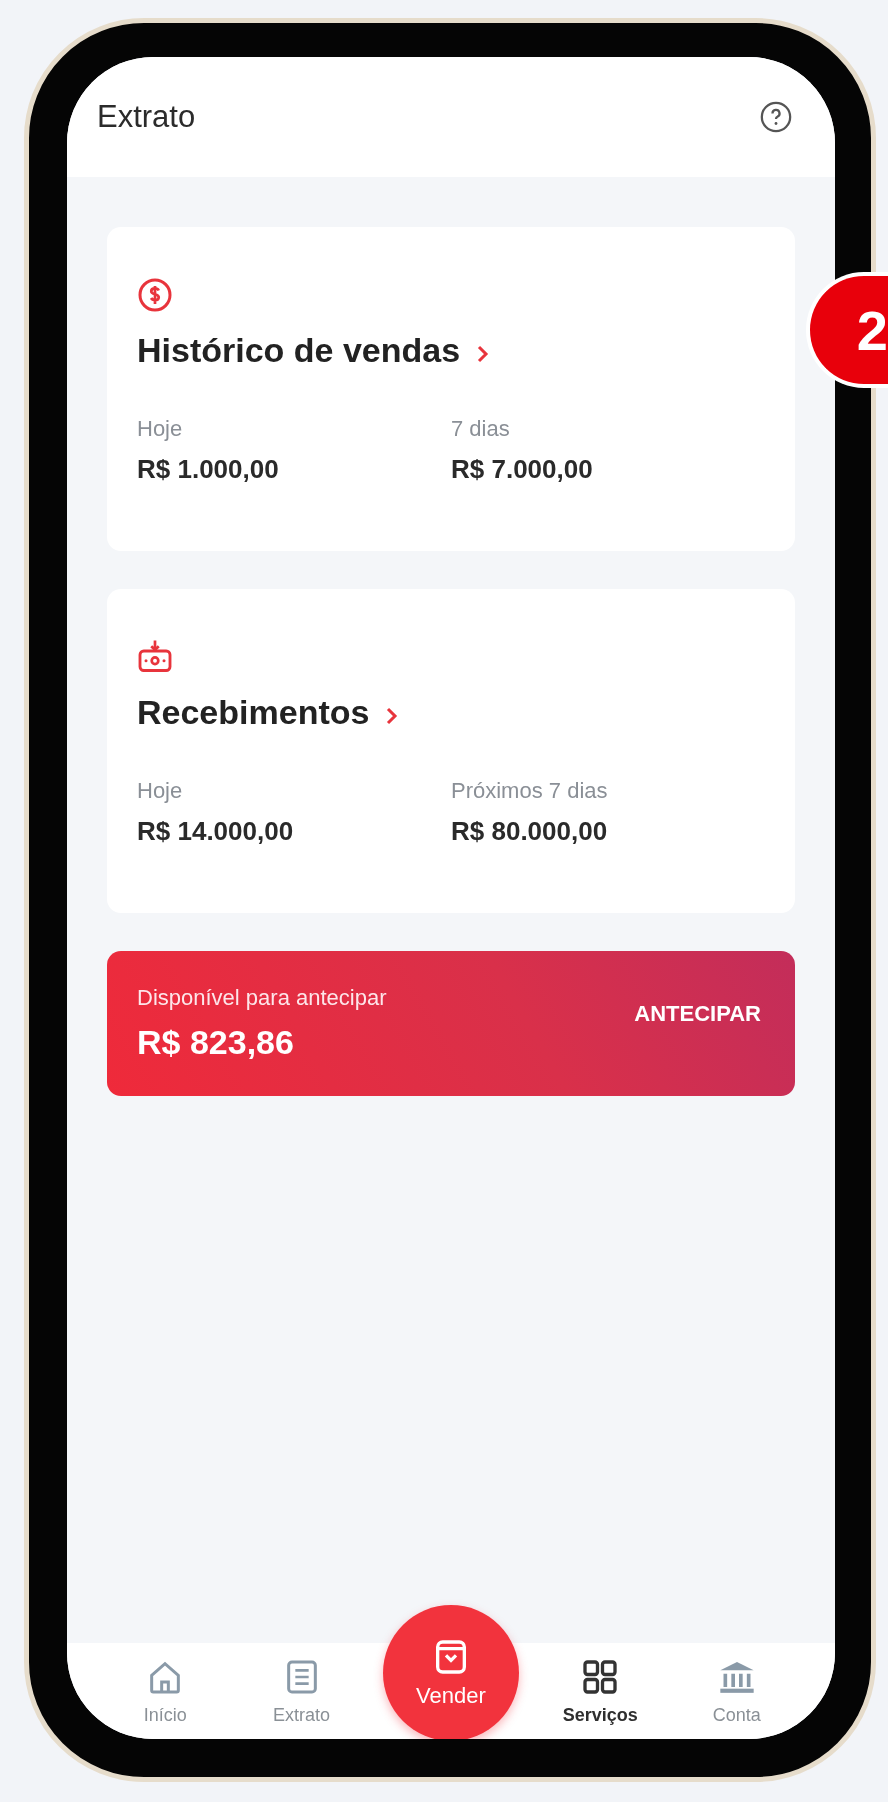 The image size is (888, 1802). What do you see at coordinates (216, 831) in the screenshot?
I see `stat-value: R$ 14.000,00` at bounding box center [216, 831].